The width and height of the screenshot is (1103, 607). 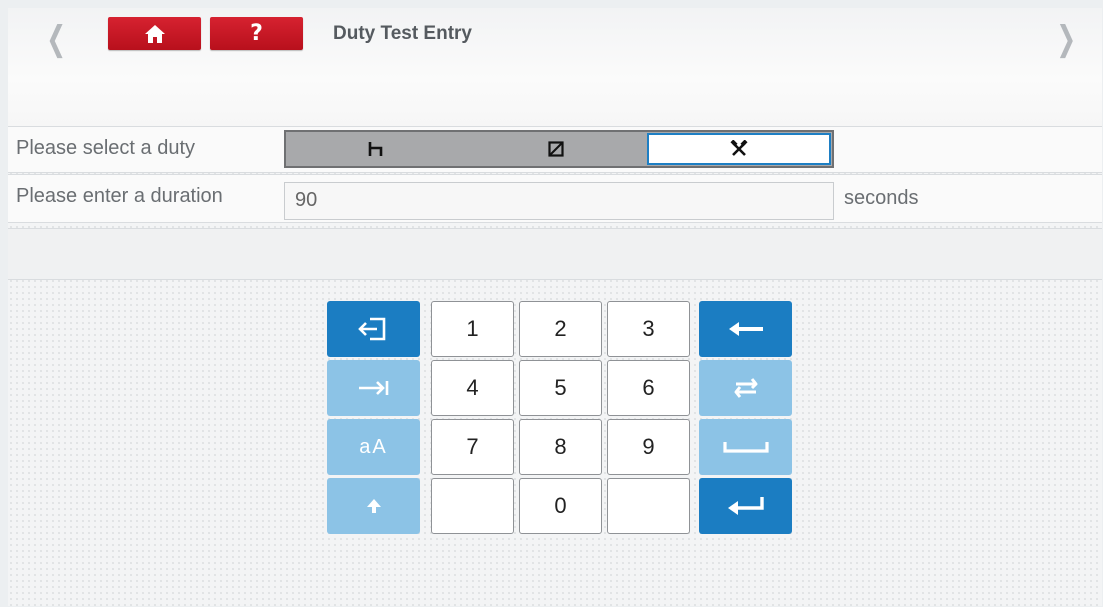 I want to click on next-arrow-icon: ❯, so click(x=1066, y=39).